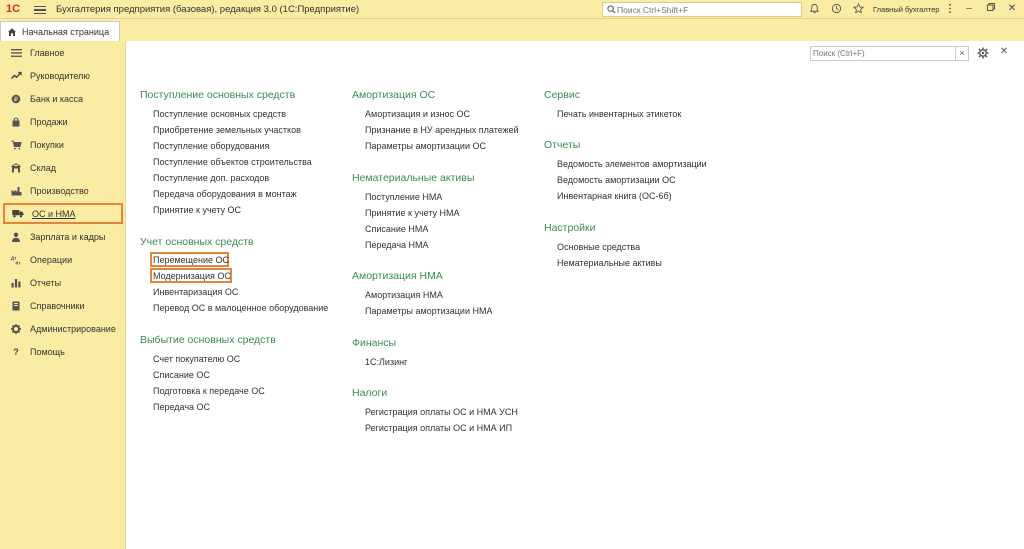  I want to click on sidebar-item-help: ? Помощь, so click(63, 351).